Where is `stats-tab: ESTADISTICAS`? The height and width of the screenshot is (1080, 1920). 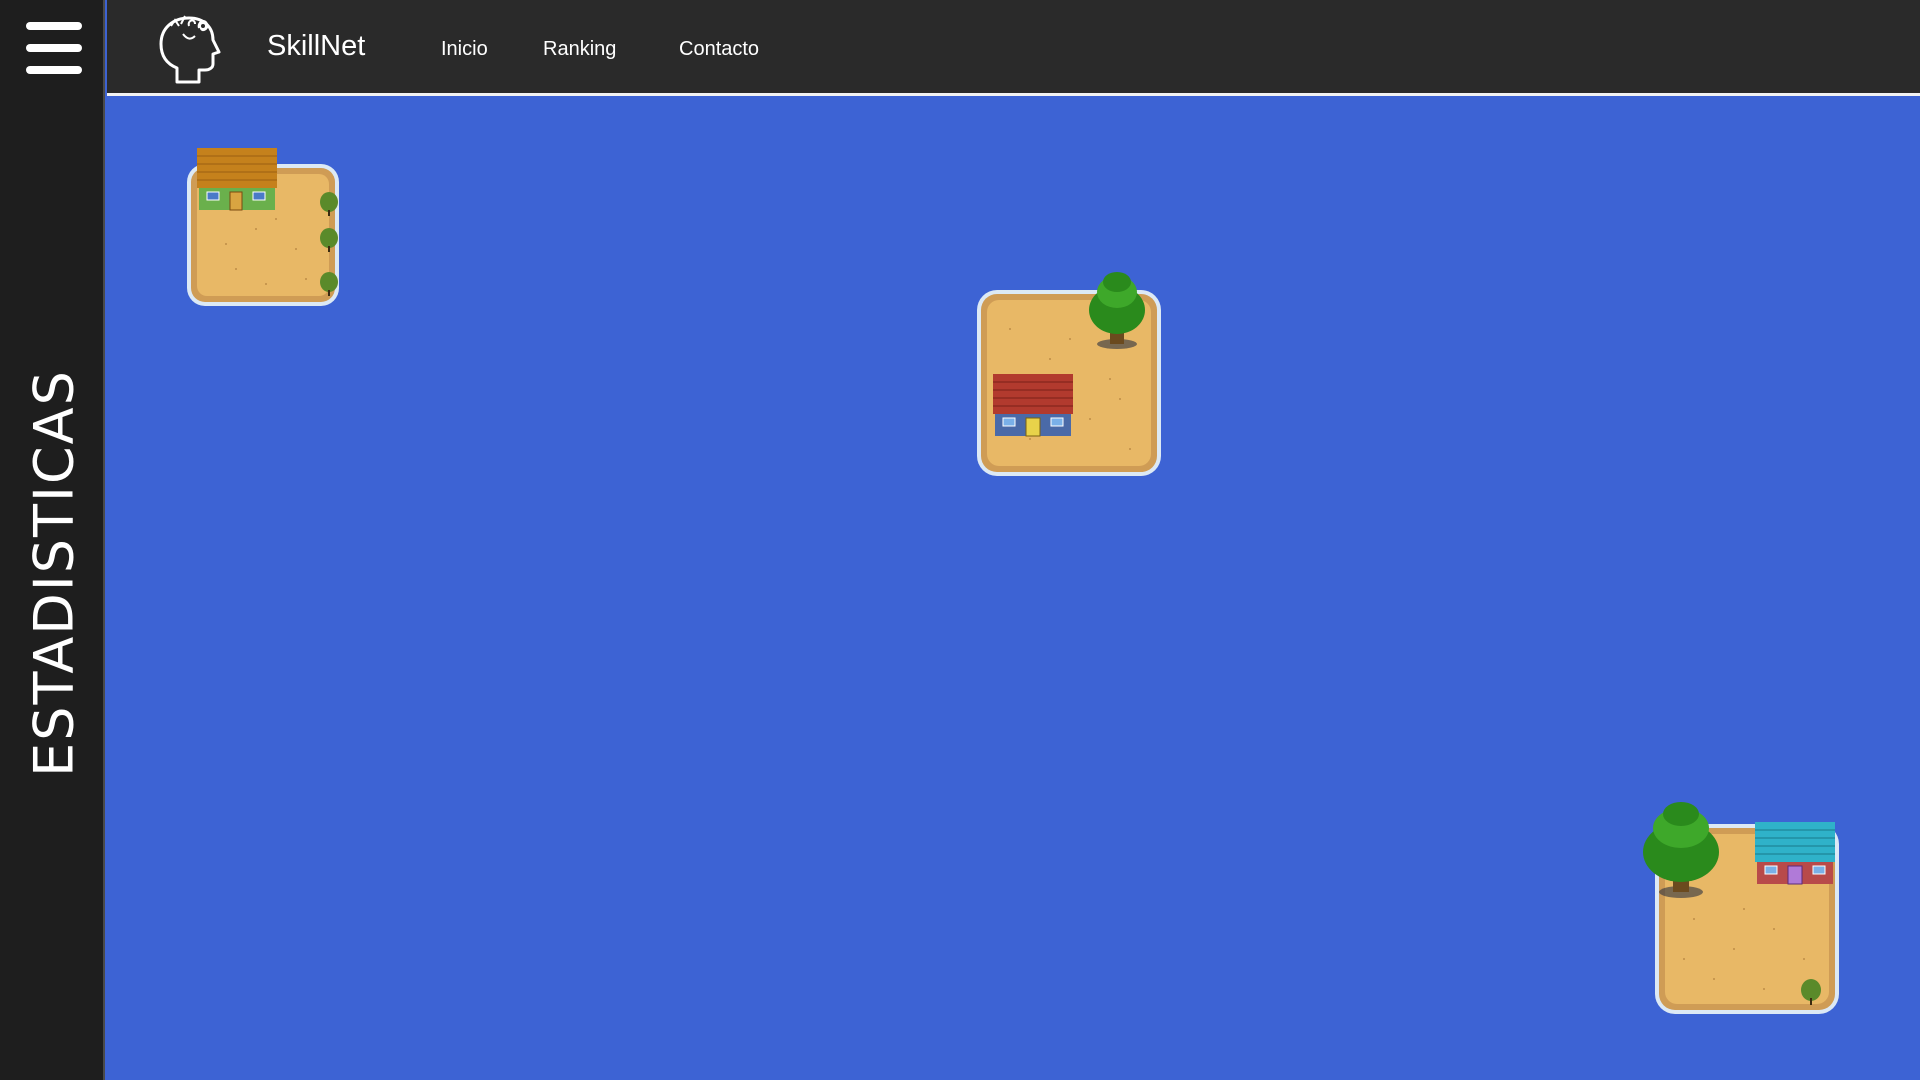
stats-tab: ESTADISTICAS is located at coordinates (54, 573).